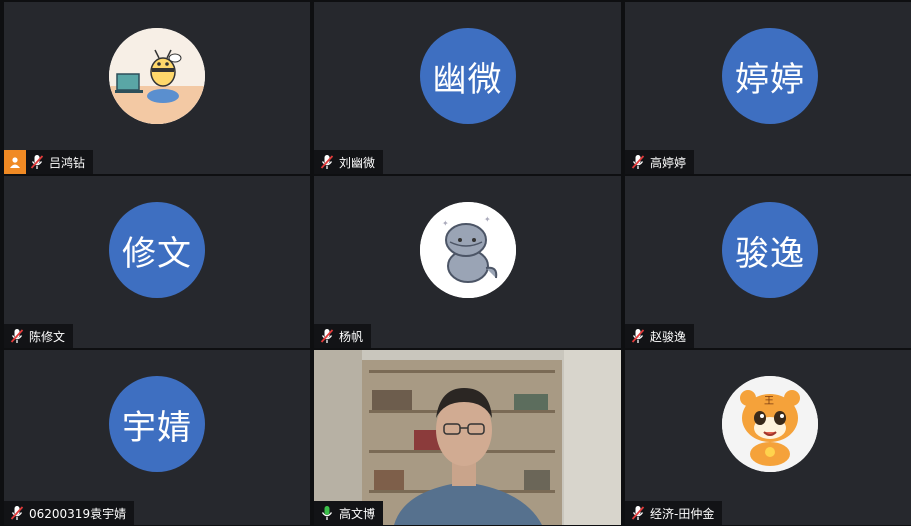  I want to click on participant-name: 高文博, so click(357, 513).